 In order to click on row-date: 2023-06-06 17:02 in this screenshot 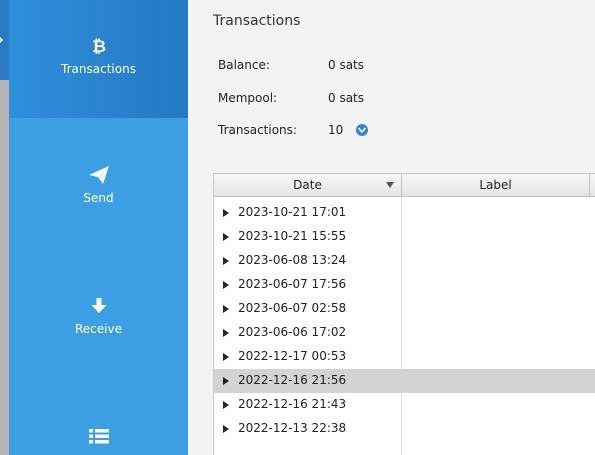, I will do `click(292, 332)`.